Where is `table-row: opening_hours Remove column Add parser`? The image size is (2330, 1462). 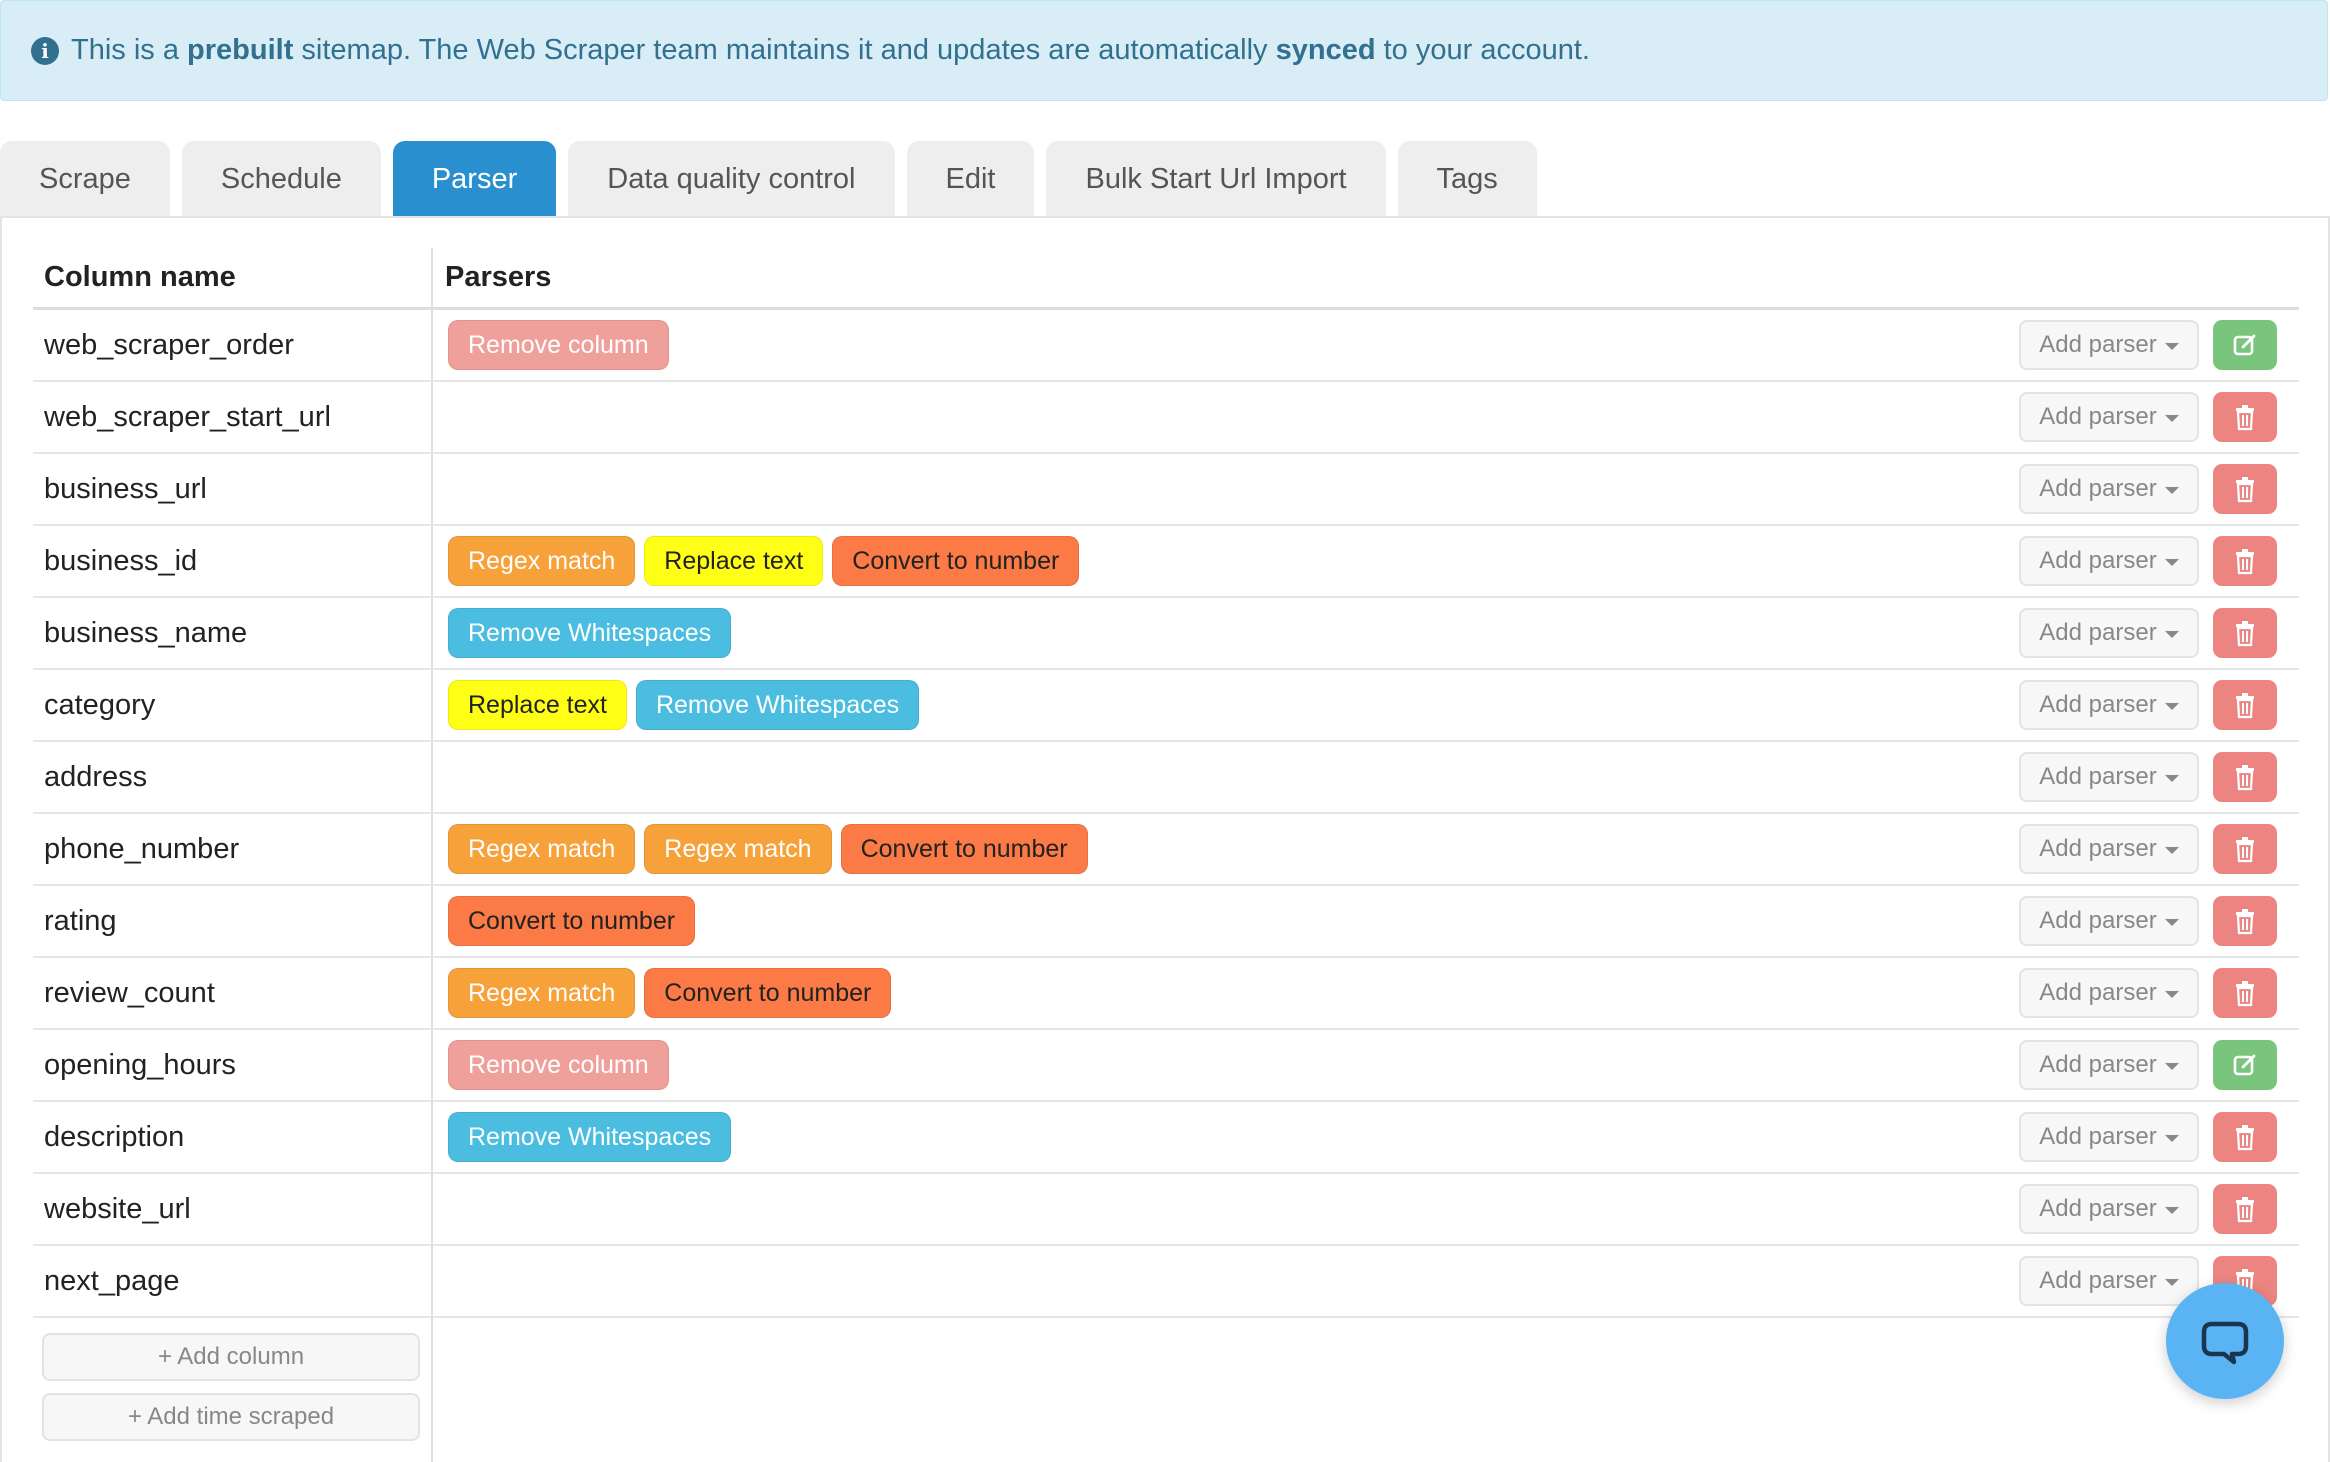 table-row: opening_hours Remove column Add parser is located at coordinates (1166, 1066).